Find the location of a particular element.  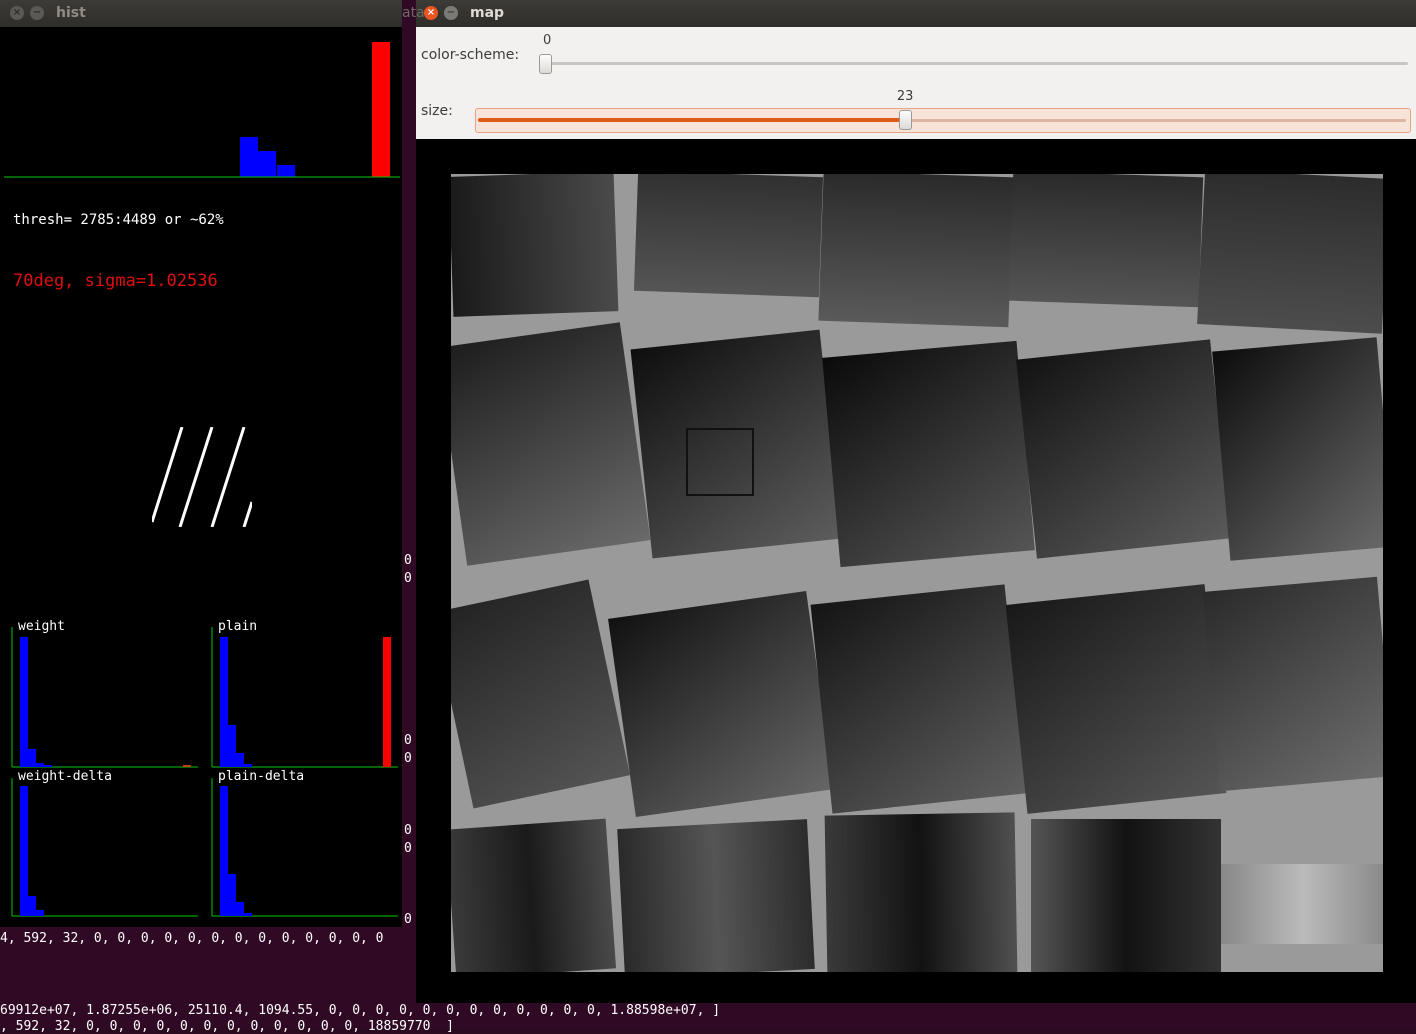

weight-delta-plot is located at coordinates (104, 847).